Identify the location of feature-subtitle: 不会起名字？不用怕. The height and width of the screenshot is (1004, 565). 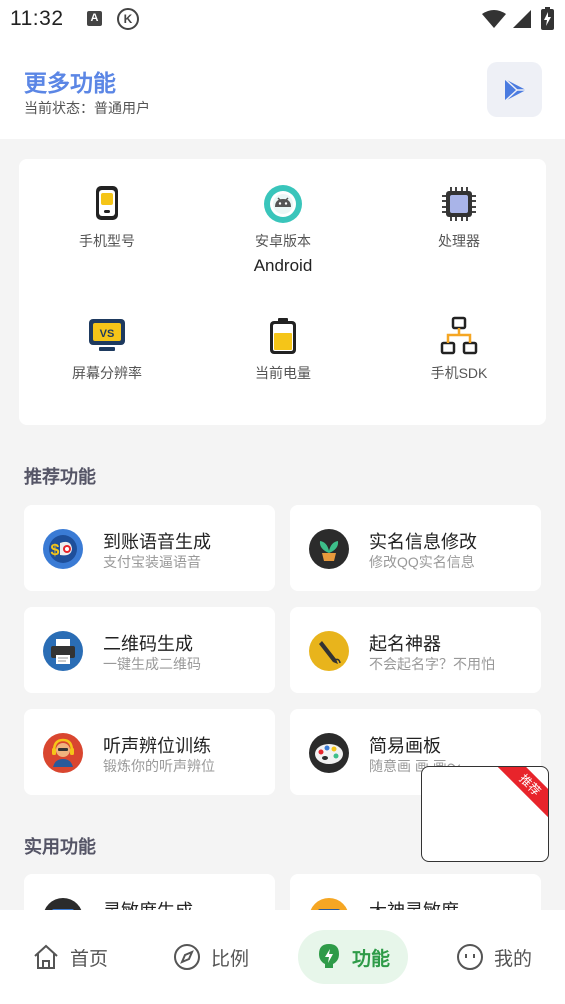
(432, 664).